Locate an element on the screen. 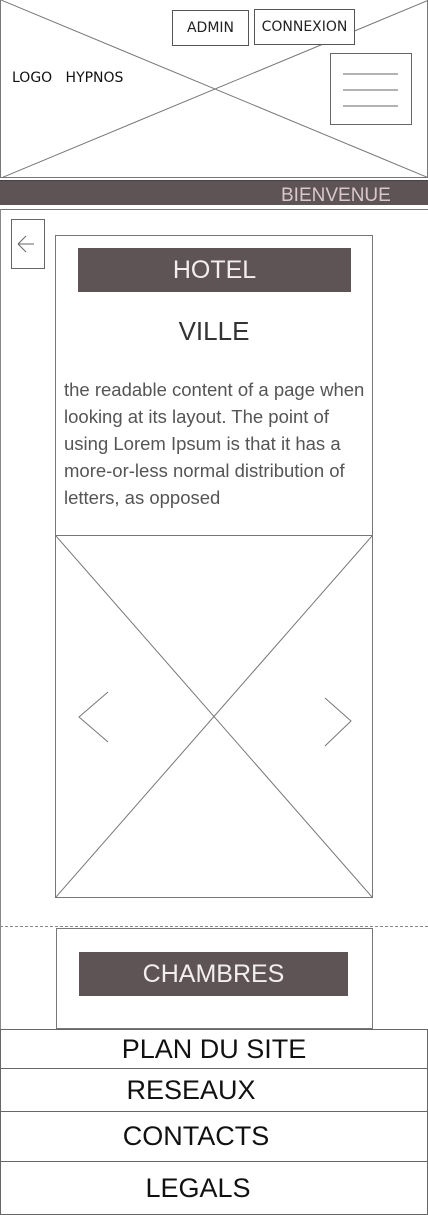  hotel-title-bar: HOTEL is located at coordinates (214, 270).